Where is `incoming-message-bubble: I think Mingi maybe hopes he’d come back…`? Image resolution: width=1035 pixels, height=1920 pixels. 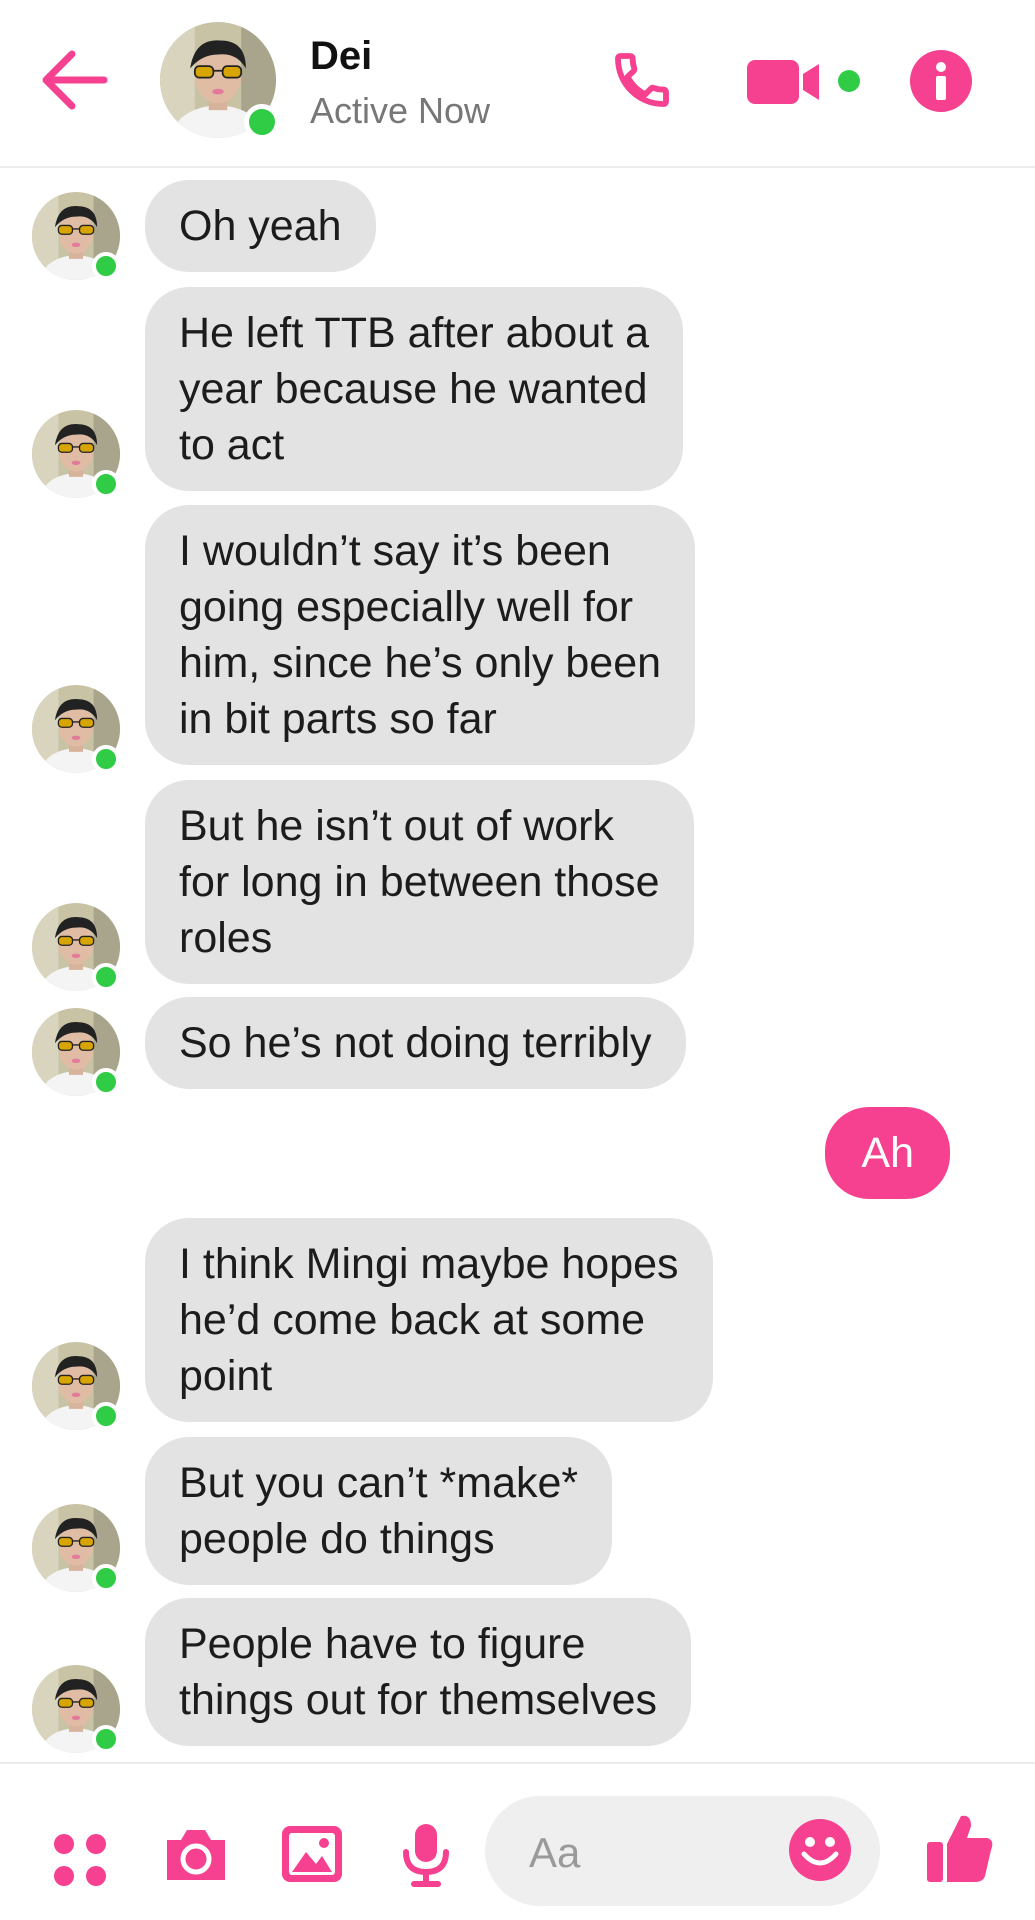 incoming-message-bubble: I think Mingi maybe hopes he’d come back… is located at coordinates (429, 1320).